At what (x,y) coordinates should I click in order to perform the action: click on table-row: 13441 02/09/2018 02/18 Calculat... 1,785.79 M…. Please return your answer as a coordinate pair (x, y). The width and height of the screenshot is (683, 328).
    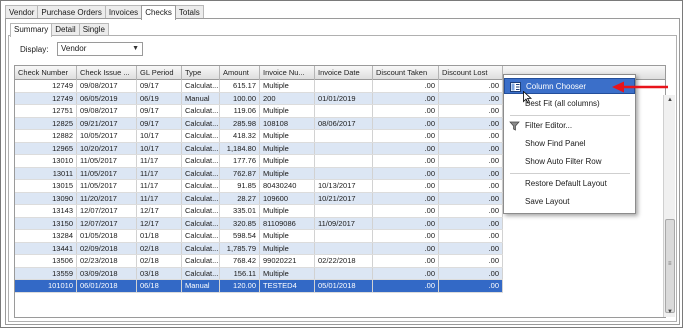
    Looking at the image, I should click on (259, 248).